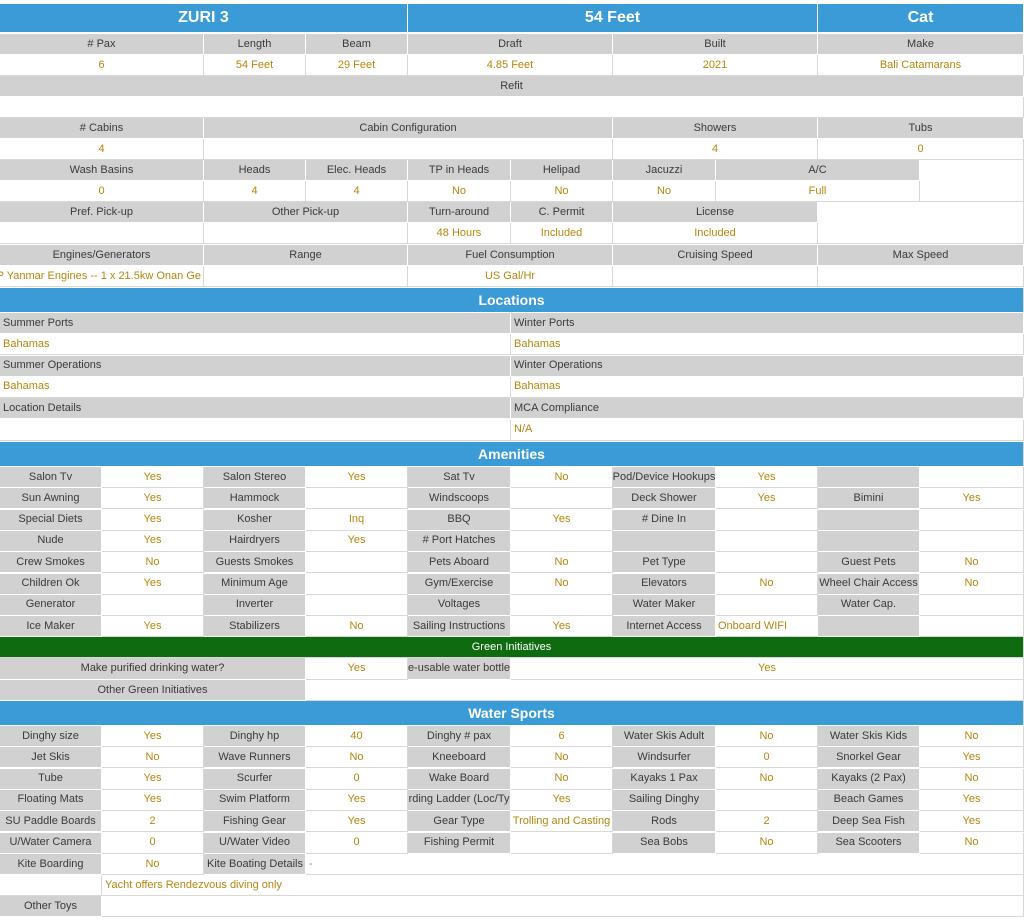 The height and width of the screenshot is (920, 1024). I want to click on spec-value: 29 Feet, so click(357, 65).